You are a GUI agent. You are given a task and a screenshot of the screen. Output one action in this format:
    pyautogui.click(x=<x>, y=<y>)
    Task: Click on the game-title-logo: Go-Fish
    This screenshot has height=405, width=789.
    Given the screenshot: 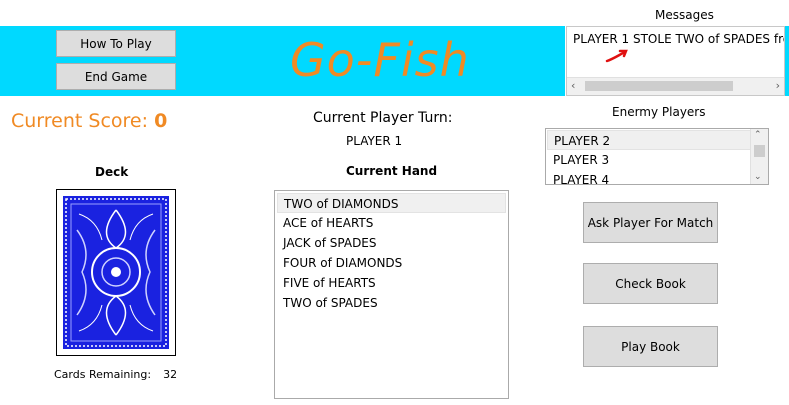 What is the action you would take?
    pyautogui.click(x=380, y=60)
    